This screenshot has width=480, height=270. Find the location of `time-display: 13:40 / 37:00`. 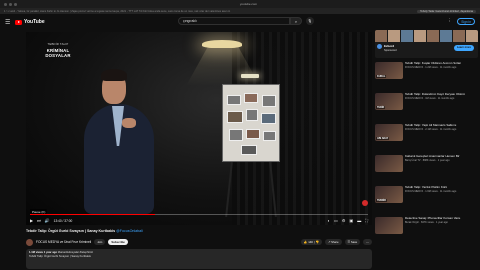

time-display: 13:40 / 37:00 is located at coordinates (63, 220).